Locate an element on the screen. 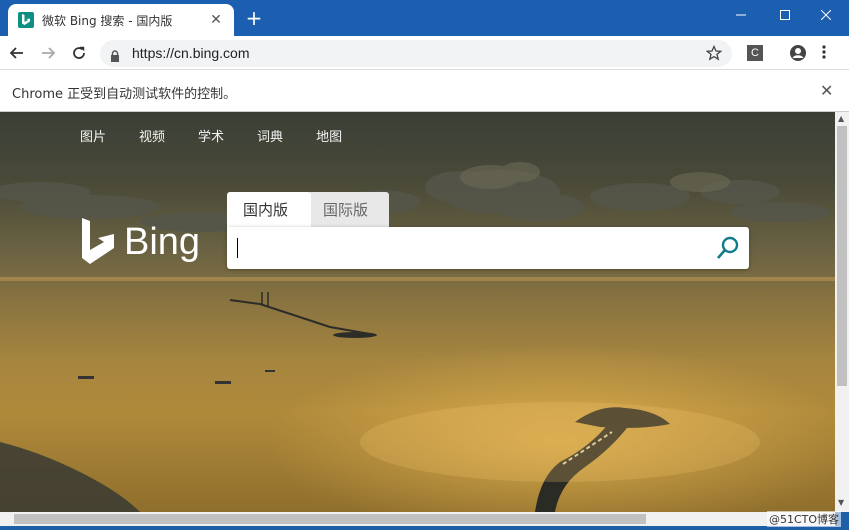 This screenshot has width=849, height=530. minimize-button is located at coordinates (741, 15).